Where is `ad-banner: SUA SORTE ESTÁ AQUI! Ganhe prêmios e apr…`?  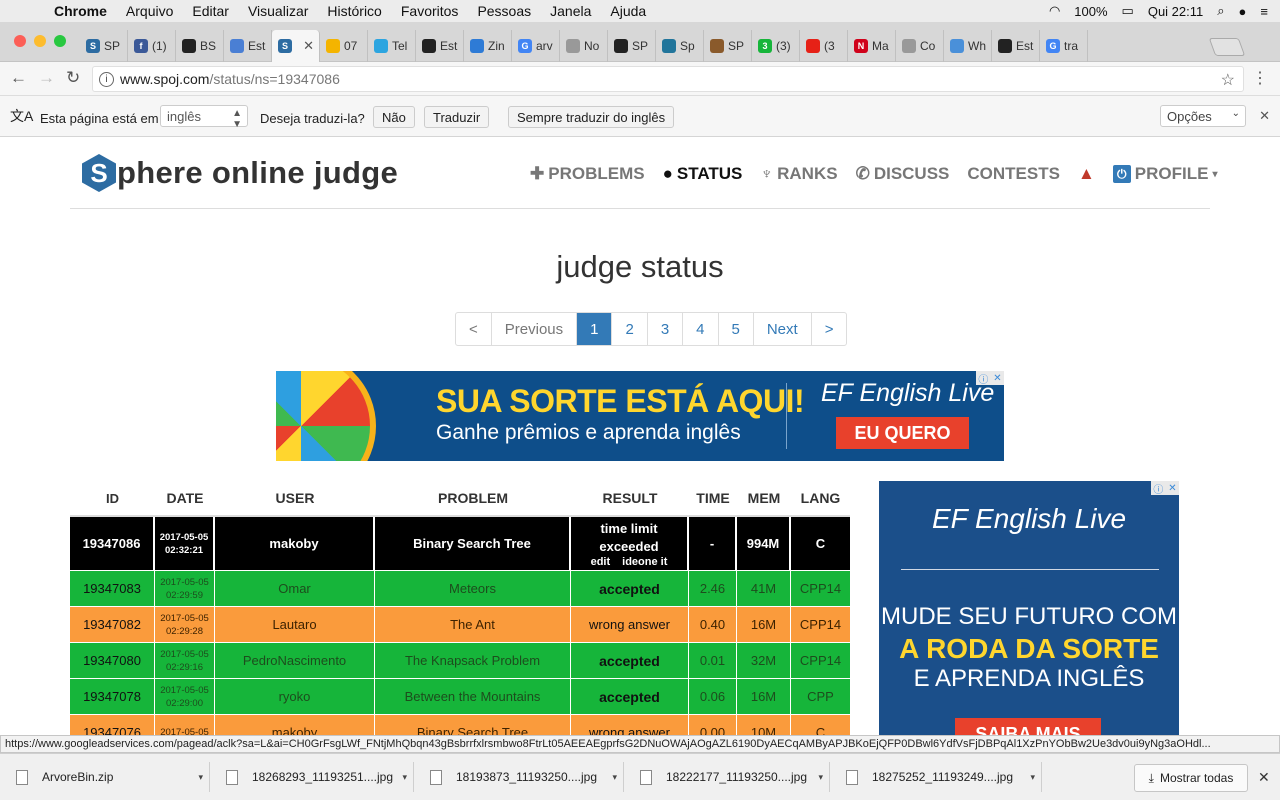 ad-banner: SUA SORTE ESTÁ AQUI! Ganhe prêmios e apr… is located at coordinates (640, 416).